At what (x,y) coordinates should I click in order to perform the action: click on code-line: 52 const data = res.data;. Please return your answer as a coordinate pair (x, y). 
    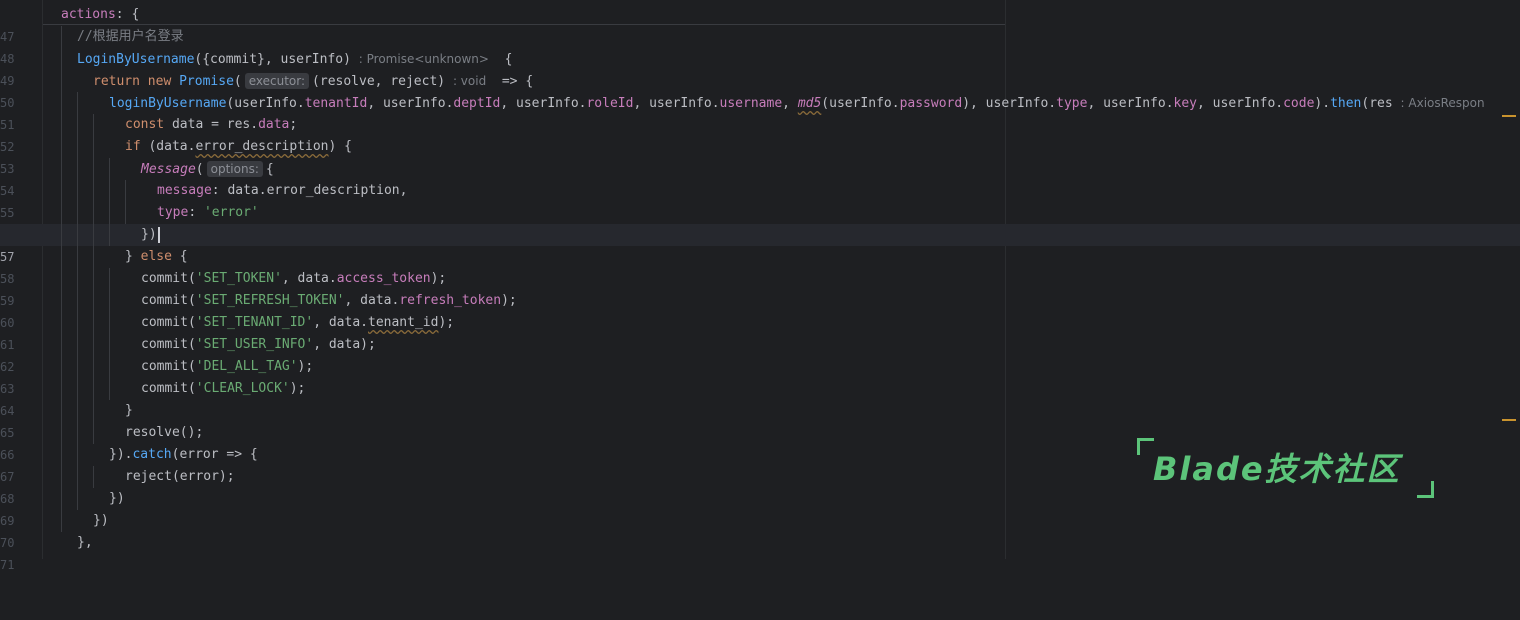
    Looking at the image, I should click on (760, 134).